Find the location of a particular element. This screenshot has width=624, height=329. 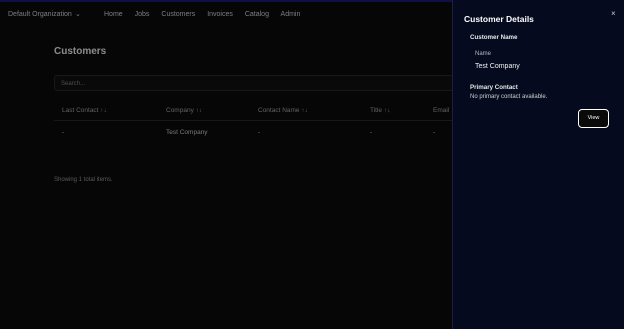

no-contact-message: No primary contact available. is located at coordinates (509, 97).